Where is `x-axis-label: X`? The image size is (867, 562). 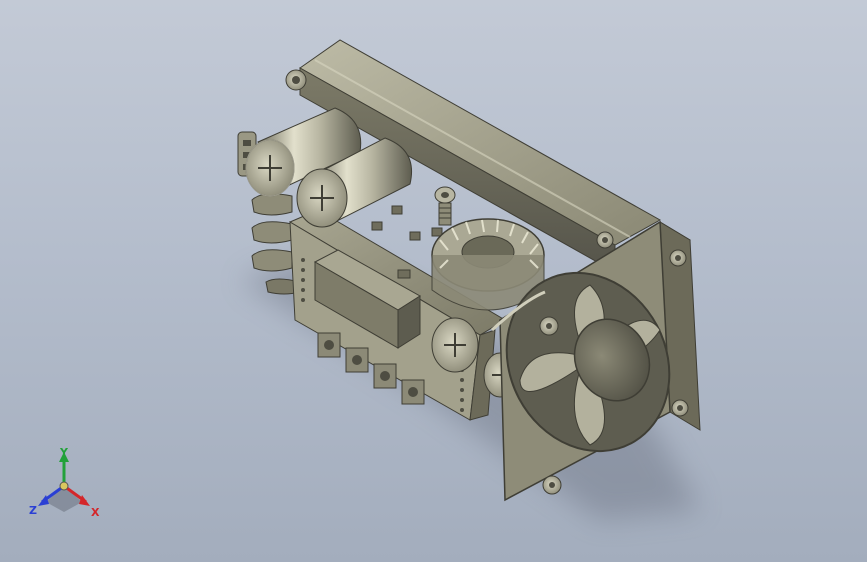 x-axis-label: X is located at coordinates (95, 512).